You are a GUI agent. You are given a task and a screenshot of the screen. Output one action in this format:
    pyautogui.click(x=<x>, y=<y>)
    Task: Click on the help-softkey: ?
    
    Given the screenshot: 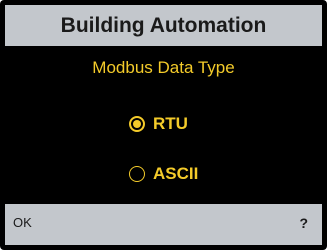 What is the action you would take?
    pyautogui.click(x=303, y=223)
    